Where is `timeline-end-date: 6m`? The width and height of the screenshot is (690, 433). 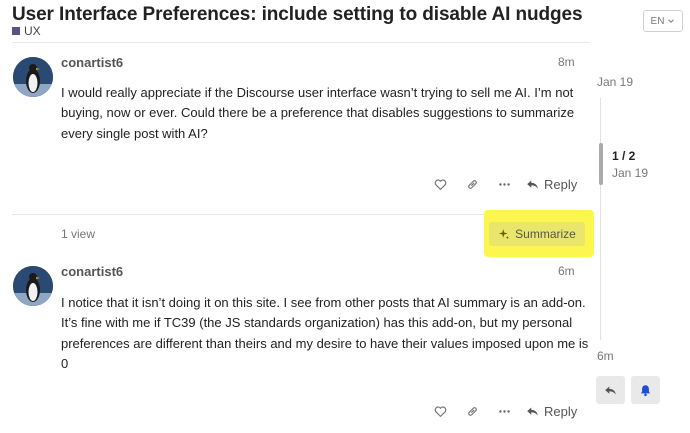
timeline-end-date: 6m is located at coordinates (605, 356).